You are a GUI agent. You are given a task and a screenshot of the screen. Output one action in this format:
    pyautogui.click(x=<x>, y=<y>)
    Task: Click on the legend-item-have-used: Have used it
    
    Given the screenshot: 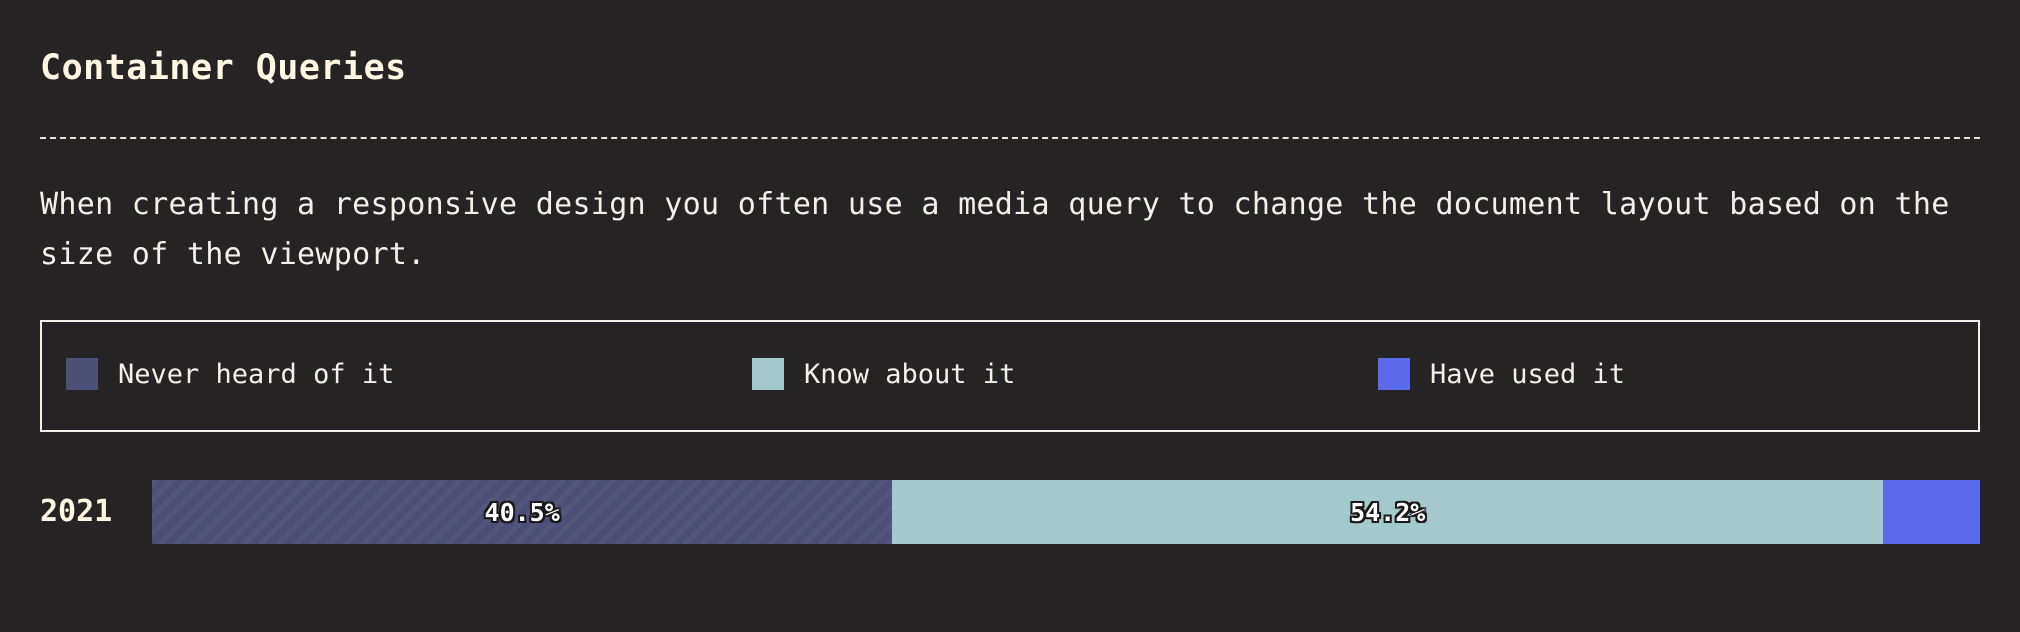 What is the action you would take?
    pyautogui.click(x=1501, y=374)
    